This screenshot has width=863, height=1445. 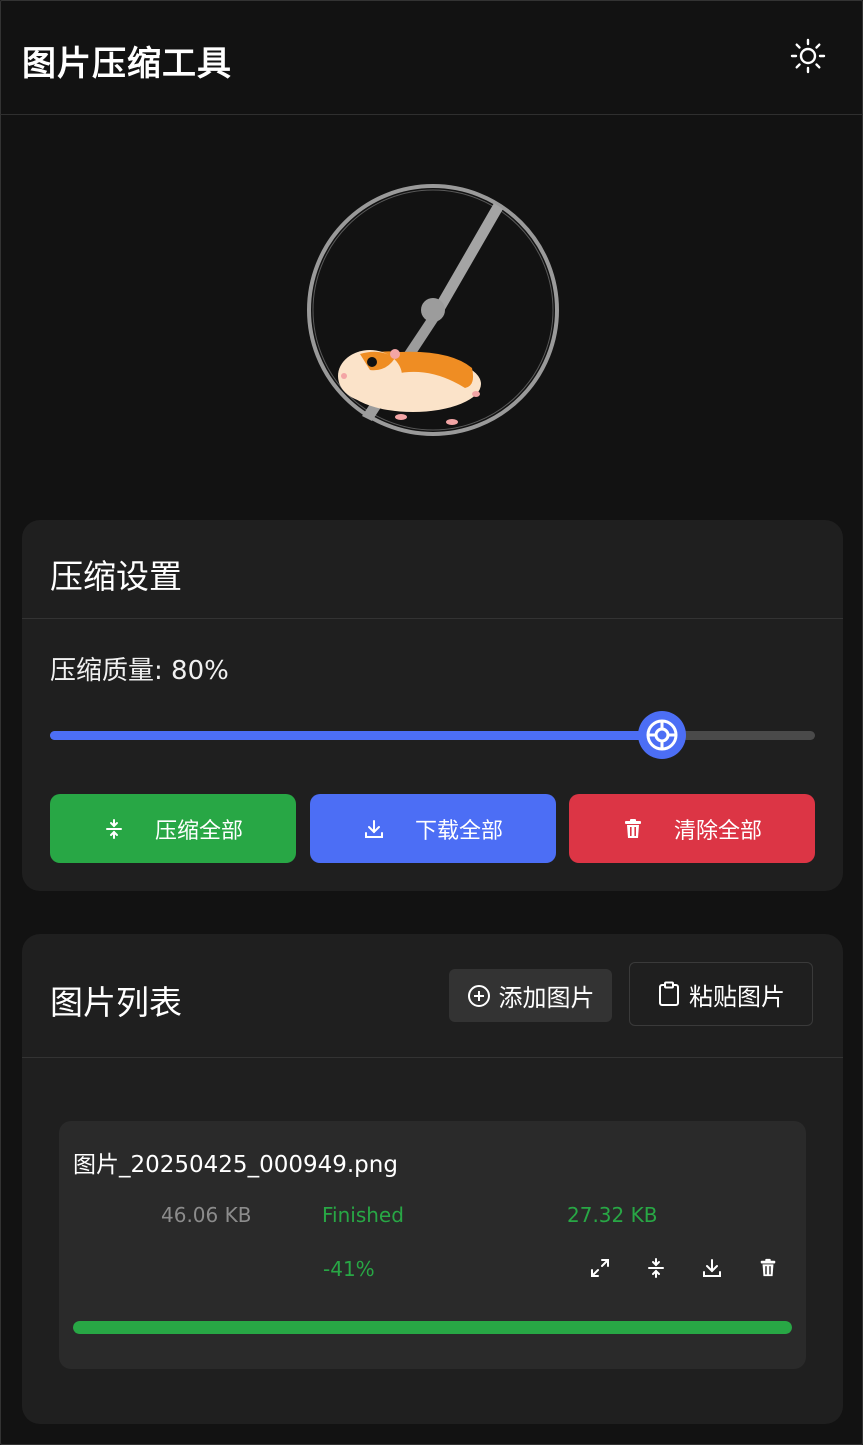 I want to click on add-image-button: 添加图片, so click(x=530, y=995).